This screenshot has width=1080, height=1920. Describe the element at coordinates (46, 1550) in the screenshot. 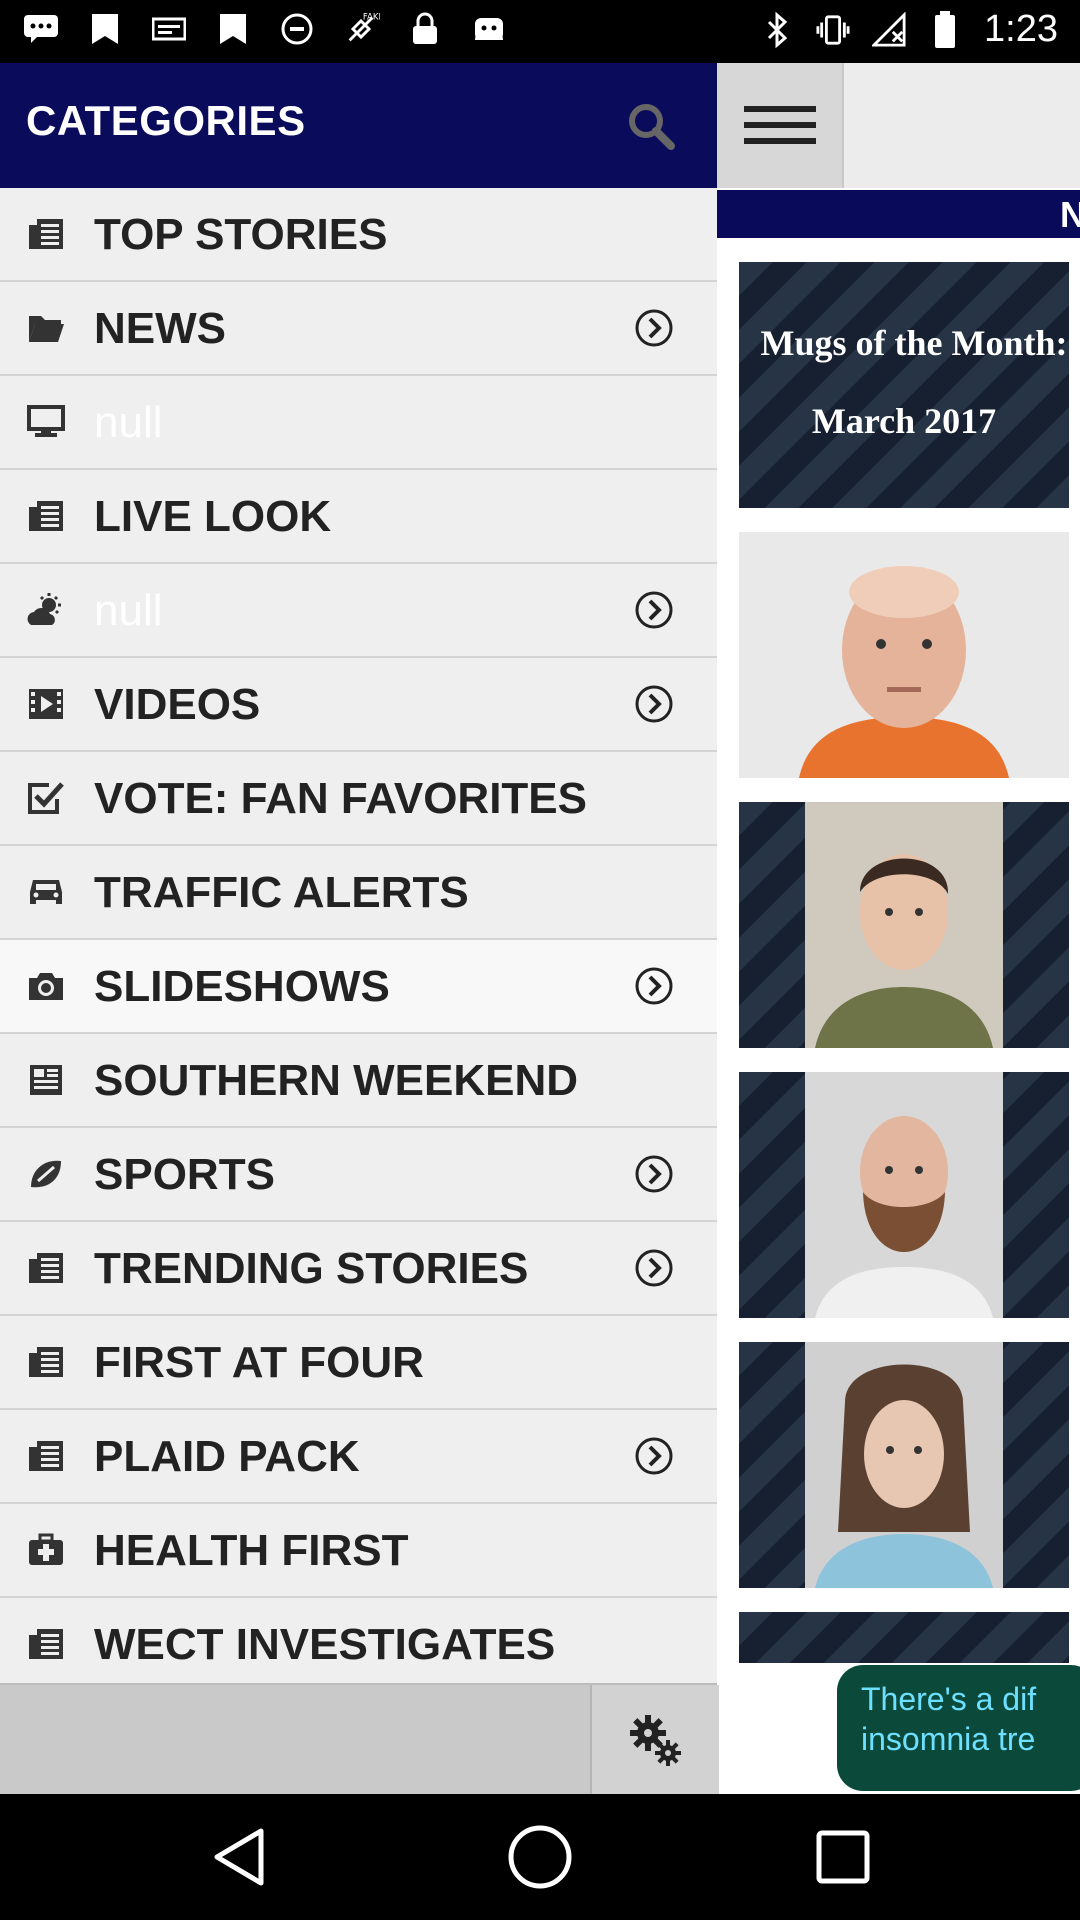

I see `medkit-icon` at that location.